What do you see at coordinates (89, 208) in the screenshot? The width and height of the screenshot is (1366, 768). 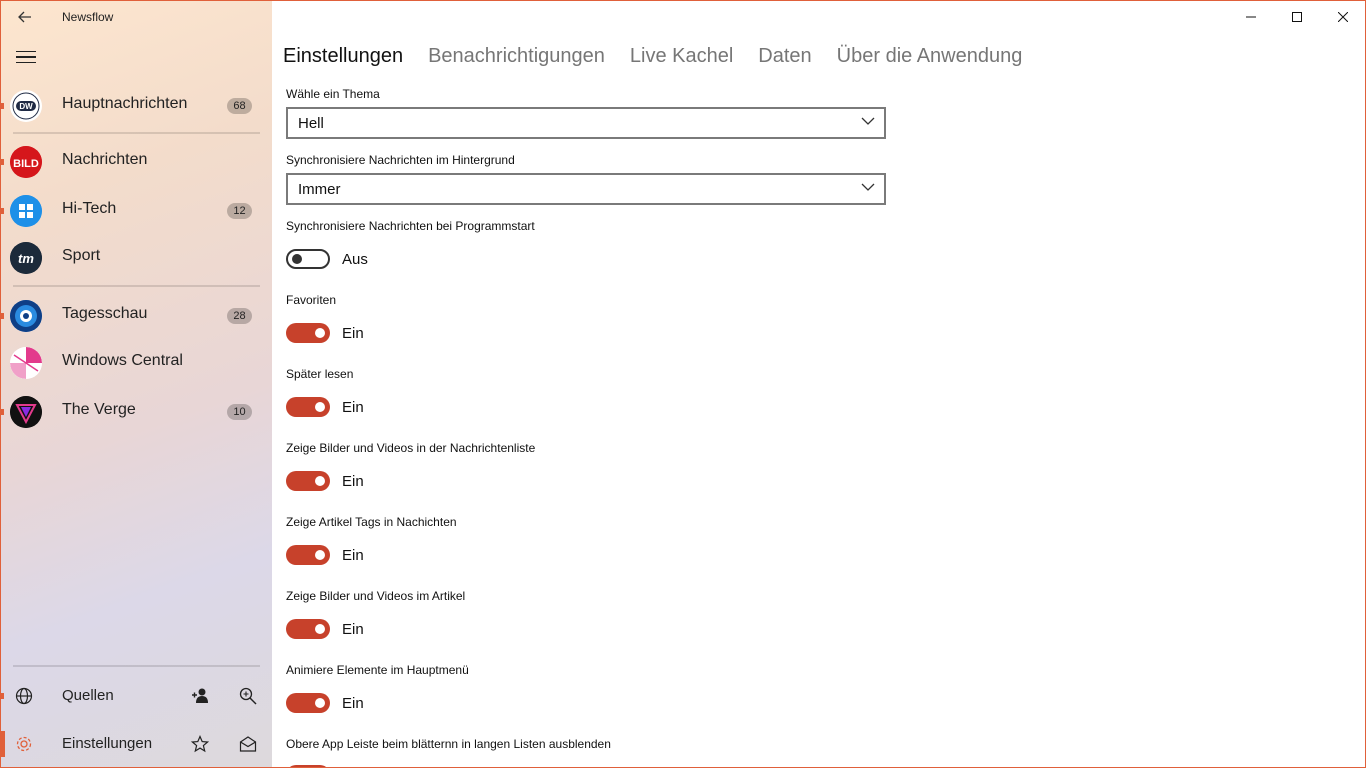 I see `feed-label: Hi-Tech` at bounding box center [89, 208].